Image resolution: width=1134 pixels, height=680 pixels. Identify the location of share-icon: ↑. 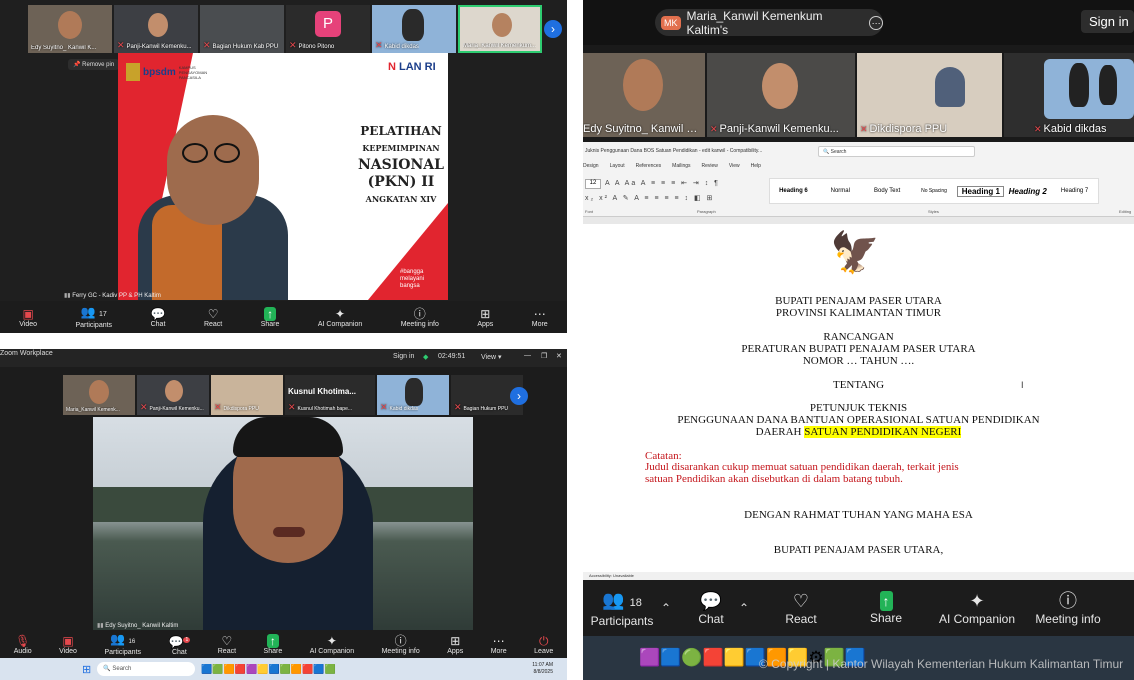
(886, 601).